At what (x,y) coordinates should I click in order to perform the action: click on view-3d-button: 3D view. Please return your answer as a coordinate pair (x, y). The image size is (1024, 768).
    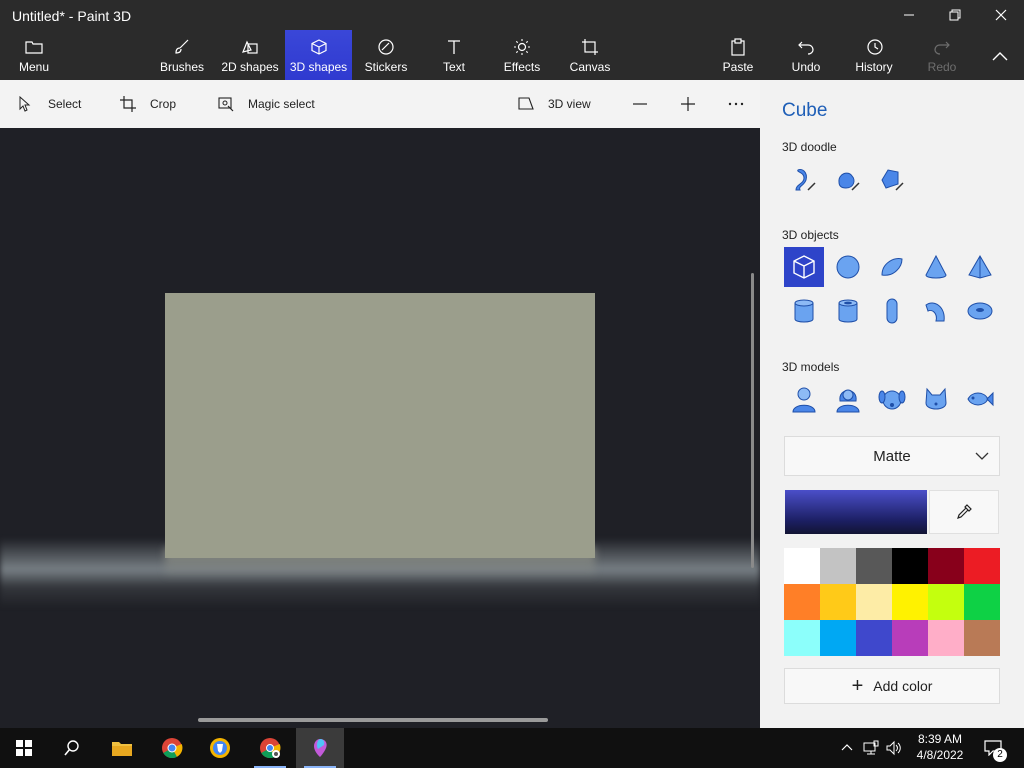
    Looking at the image, I should click on (554, 104).